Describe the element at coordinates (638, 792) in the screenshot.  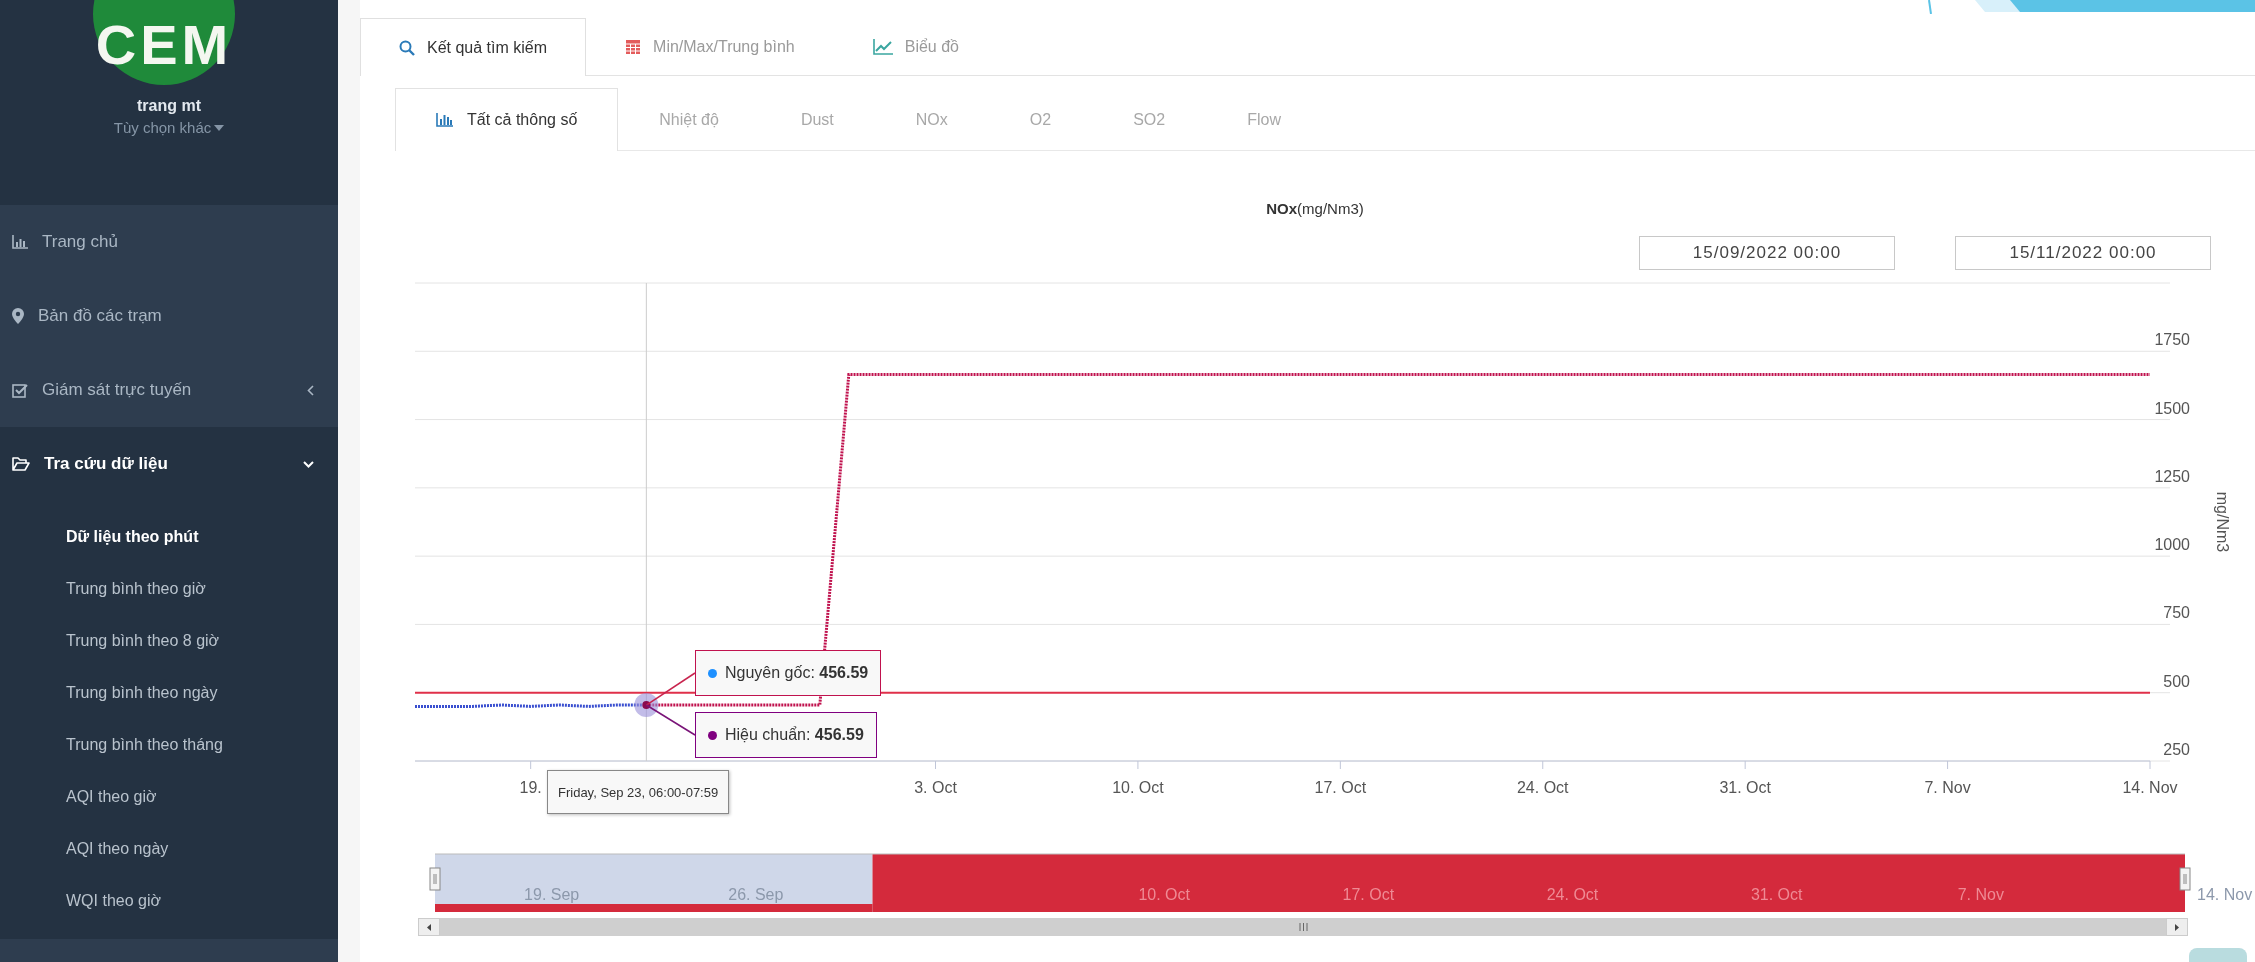
I see `tooltip-header: Friday, Sep 23, 06:00-07:59` at that location.